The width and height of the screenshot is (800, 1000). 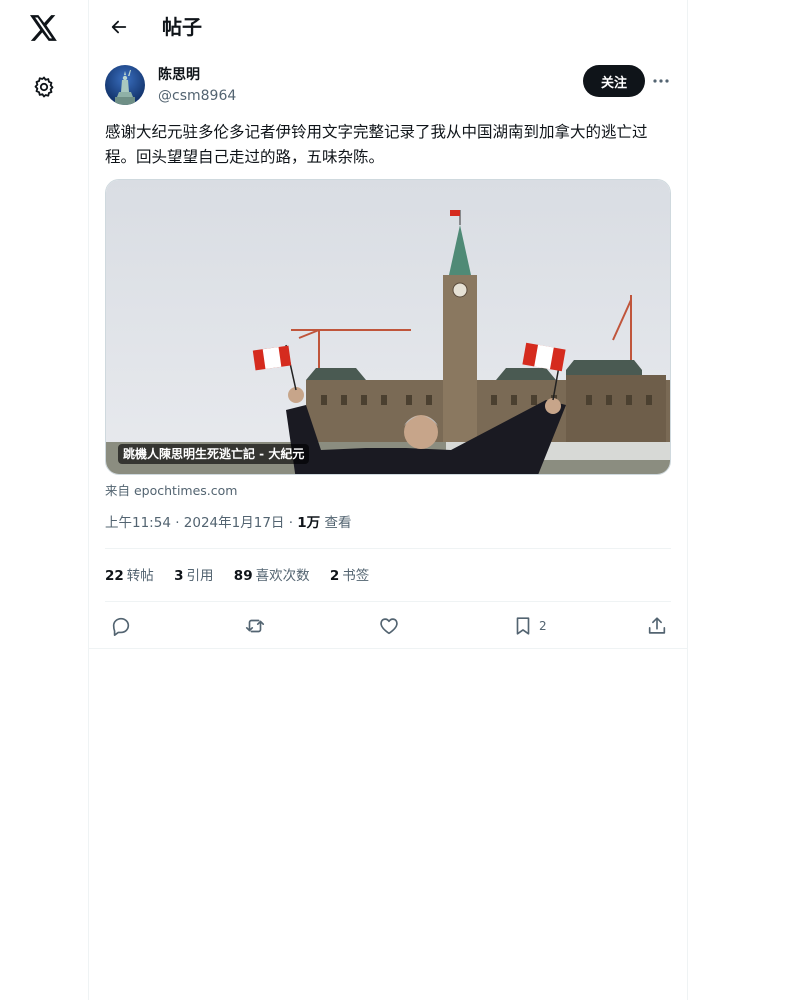 What do you see at coordinates (336, 523) in the screenshot?
I see `views-label: 查看` at bounding box center [336, 523].